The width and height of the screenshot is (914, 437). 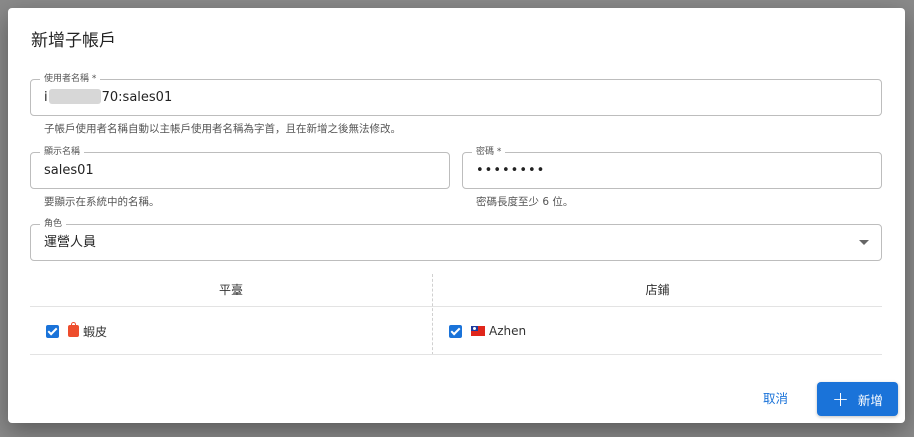 I want to click on add-button: + 新增, so click(x=857, y=399).